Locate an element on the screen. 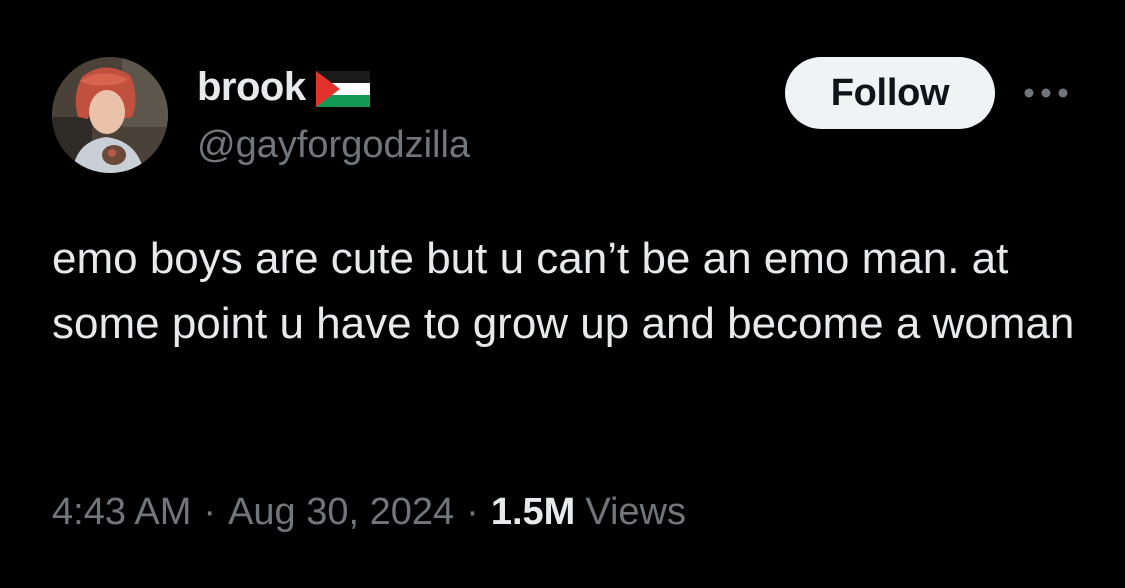 This screenshot has height=588, width=1125. tweet-time: 4:43 AM is located at coordinates (121, 512).